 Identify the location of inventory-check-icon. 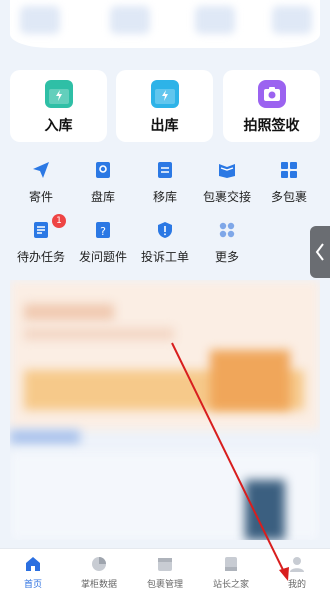
(103, 170).